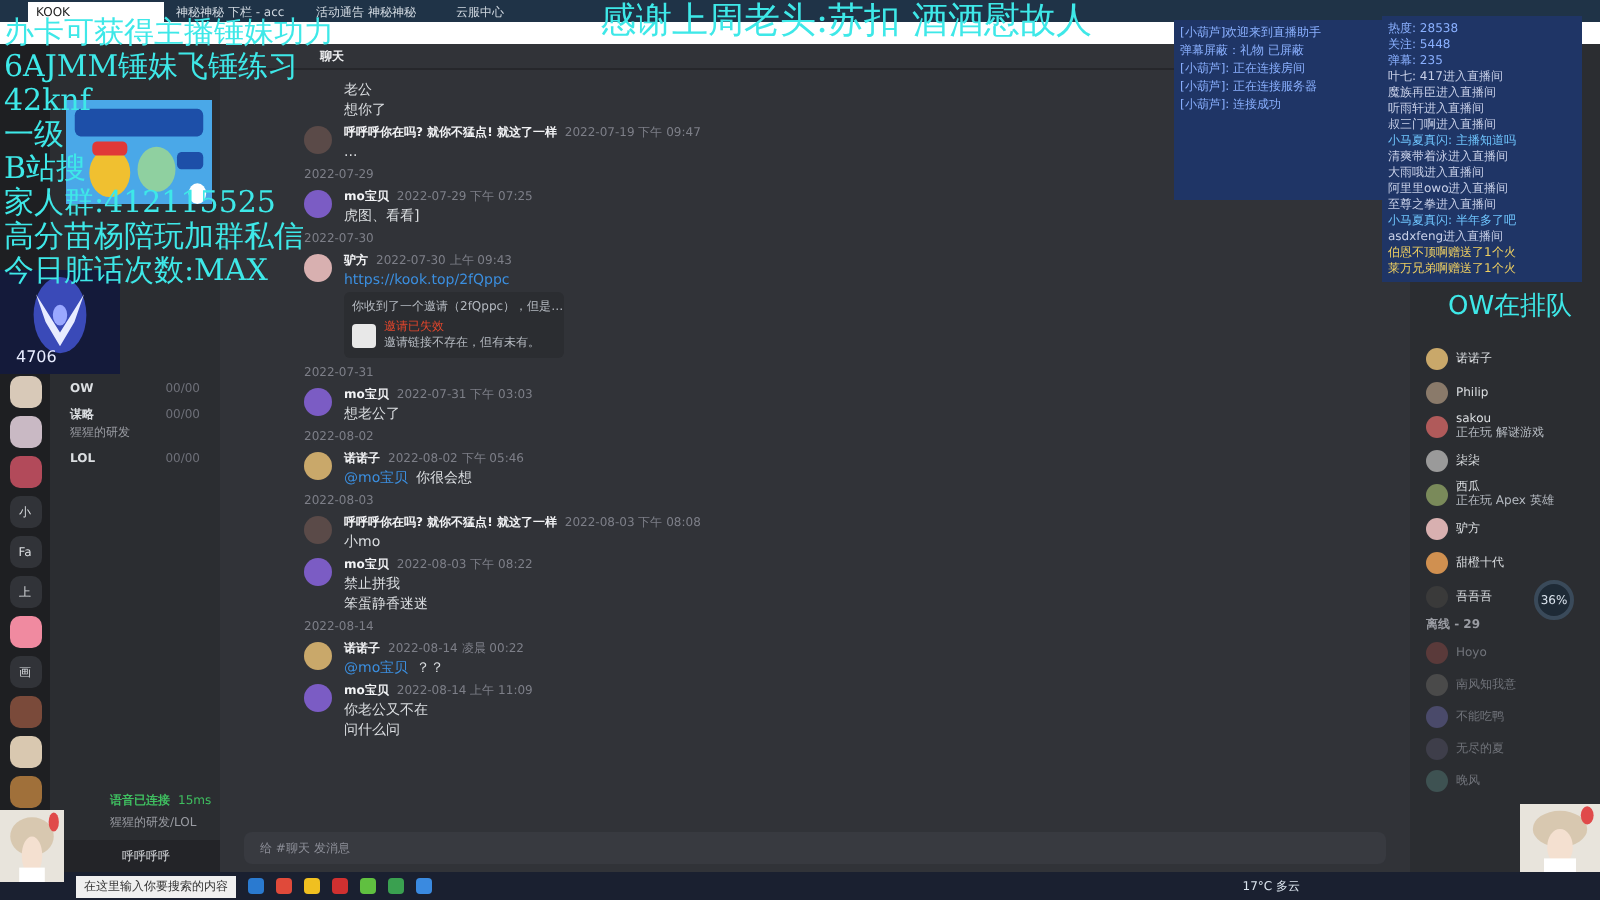  Describe the element at coordinates (154, 237) in the screenshot. I see `overlay-text: 高分苗杨陪玩加群私信` at that location.